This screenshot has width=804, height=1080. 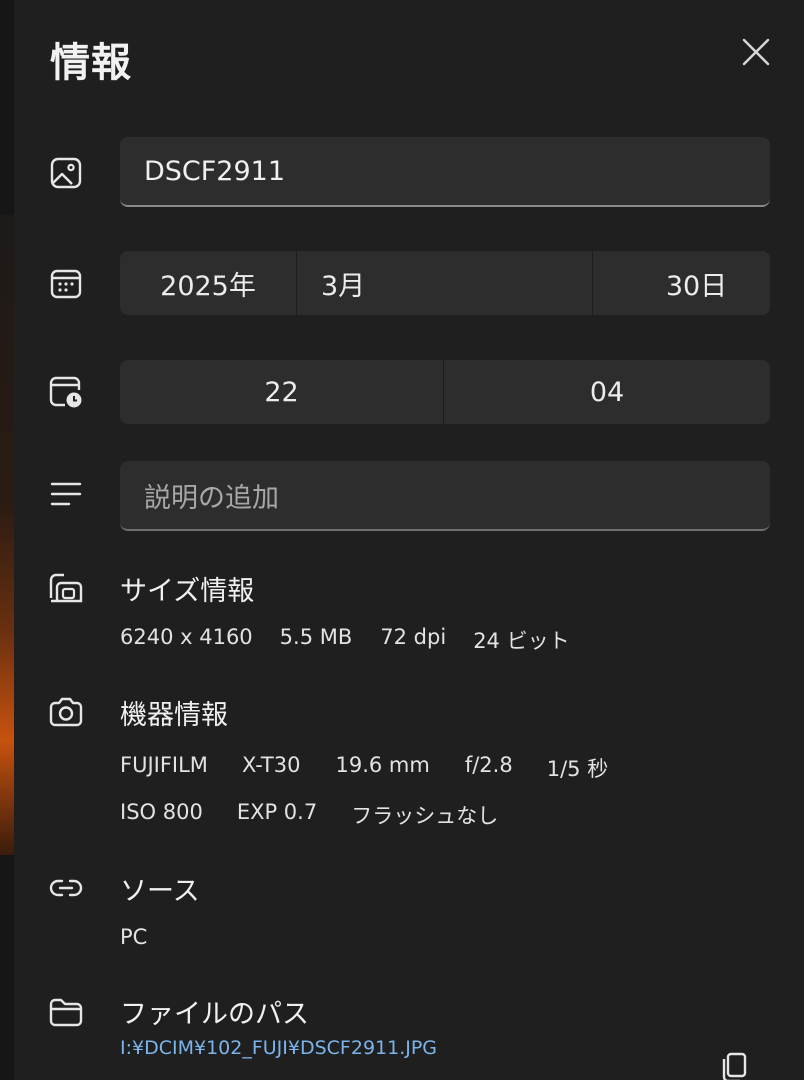 What do you see at coordinates (161, 812) in the screenshot?
I see `iso: ISO 800` at bounding box center [161, 812].